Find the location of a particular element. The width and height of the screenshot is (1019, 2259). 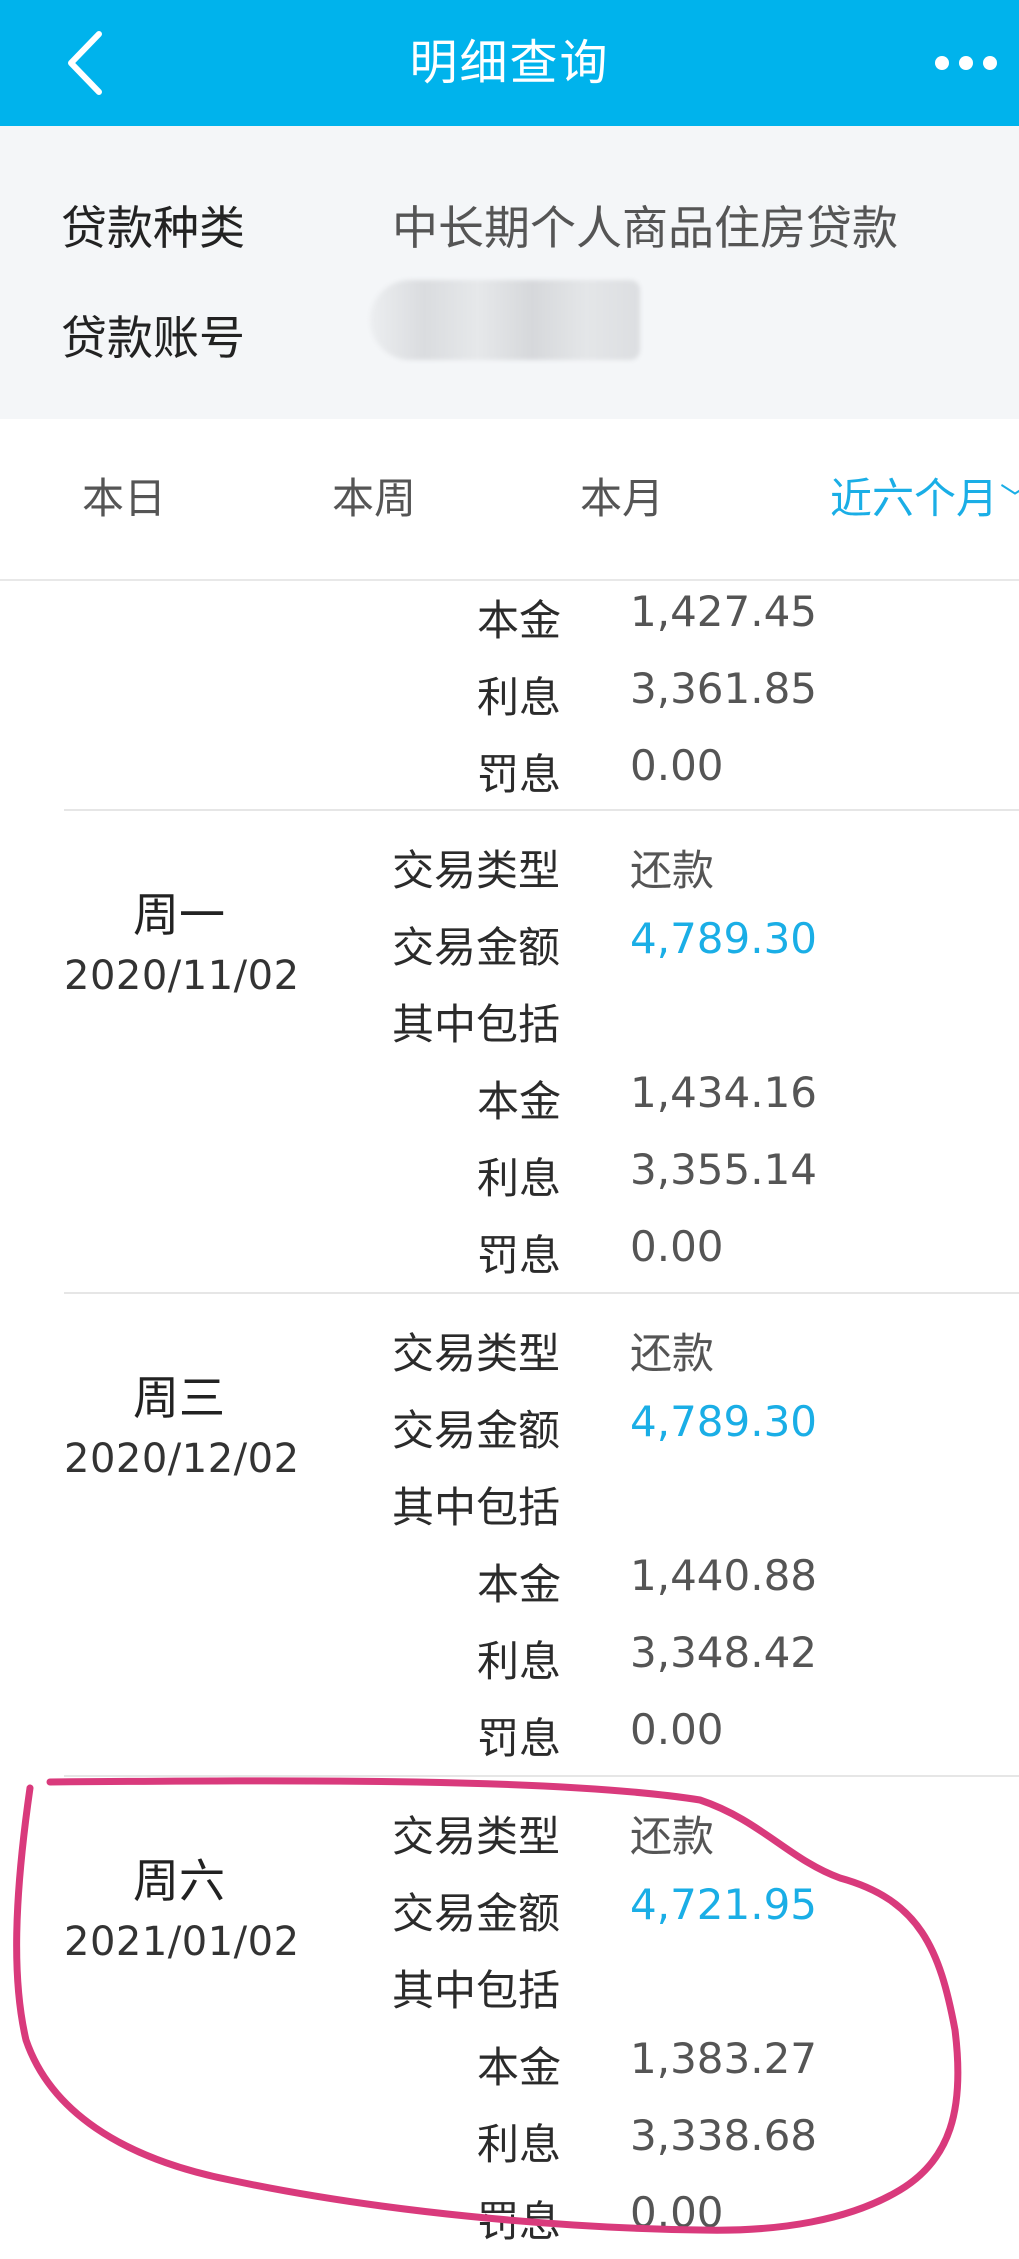

masked-account-number is located at coordinates (505, 320).